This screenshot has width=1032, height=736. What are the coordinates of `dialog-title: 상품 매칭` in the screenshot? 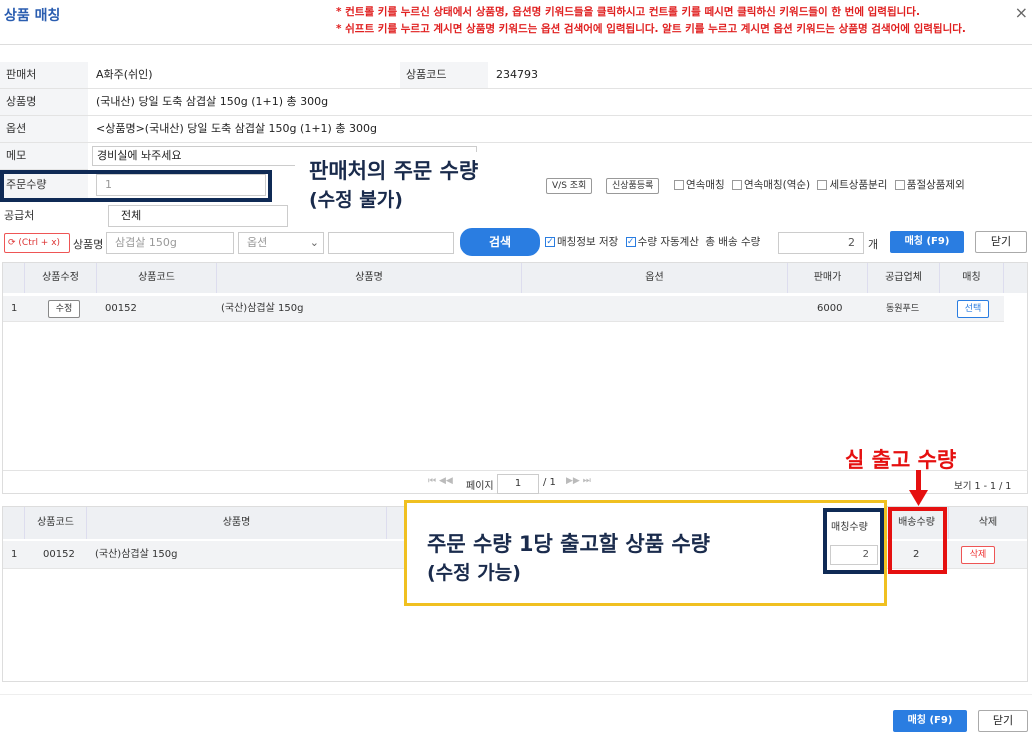 It's located at (32, 16).